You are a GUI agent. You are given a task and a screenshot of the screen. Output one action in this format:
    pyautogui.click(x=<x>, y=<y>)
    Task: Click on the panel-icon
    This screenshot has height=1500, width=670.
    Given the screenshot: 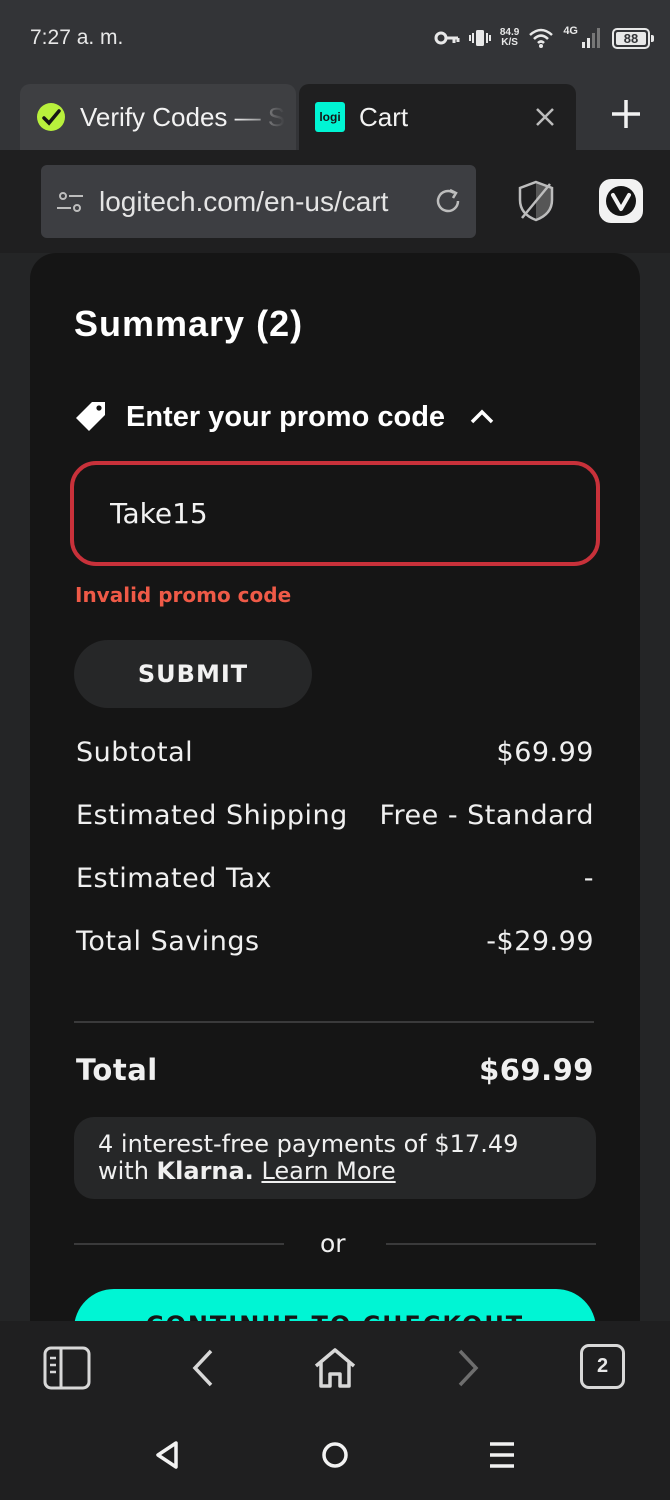 What is the action you would take?
    pyautogui.click(x=67, y=1368)
    